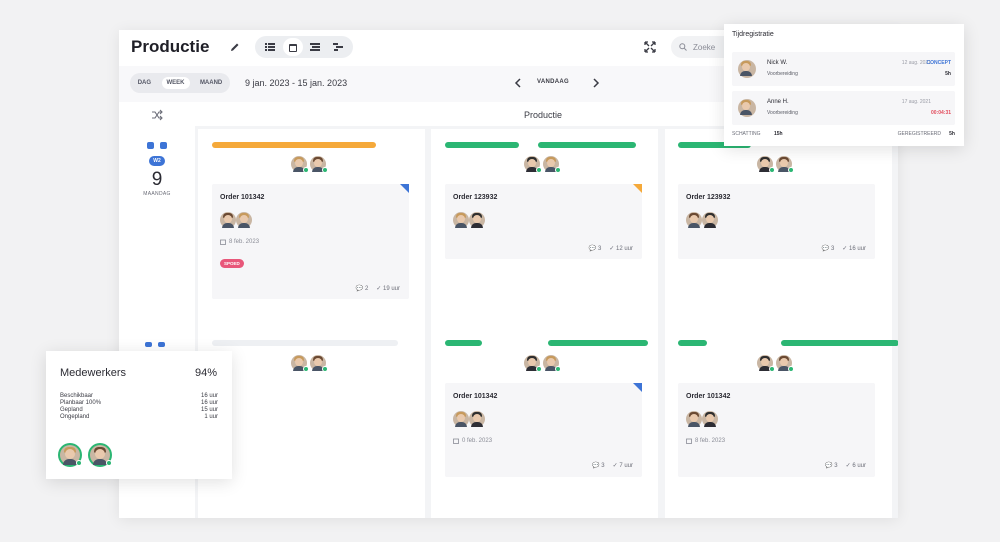 The height and width of the screenshot is (542, 1000). Describe the element at coordinates (296, 83) in the screenshot. I see `date-range: 9 jan. 2023 - 15 jan. 2023` at that location.